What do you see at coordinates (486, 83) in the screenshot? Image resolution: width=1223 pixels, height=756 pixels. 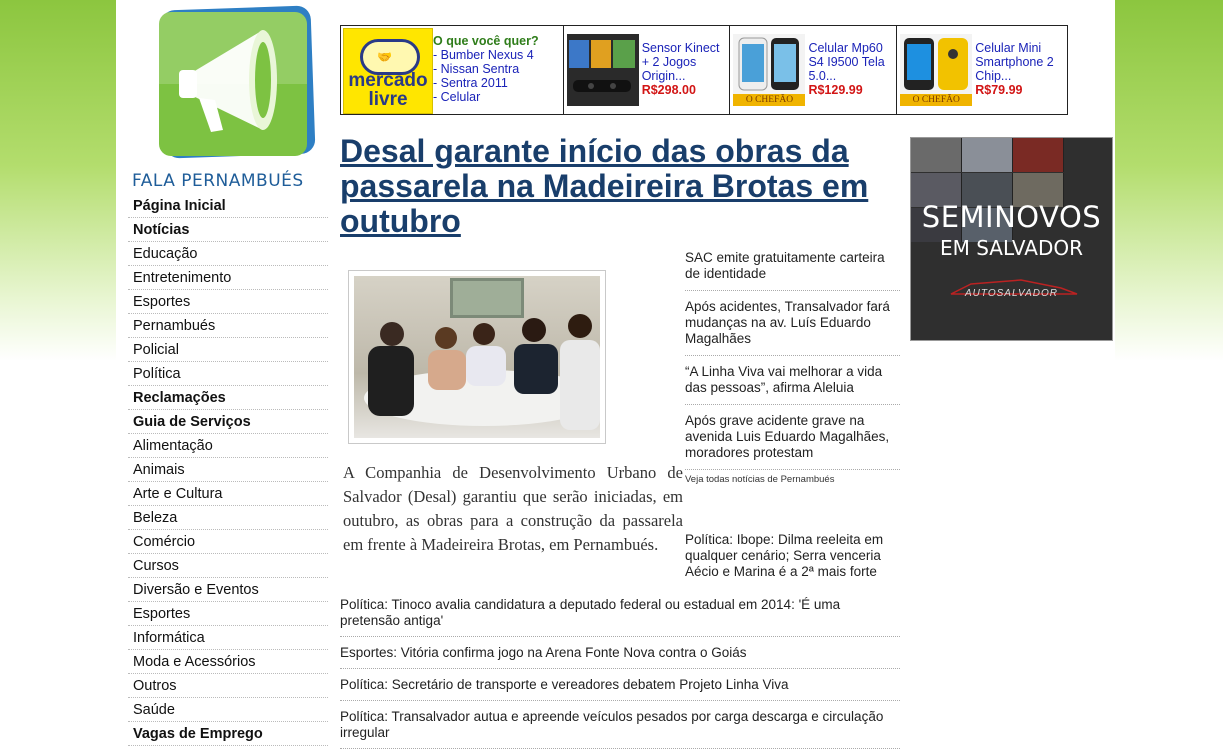 I see `ad-link: - Sentra 2011` at bounding box center [486, 83].